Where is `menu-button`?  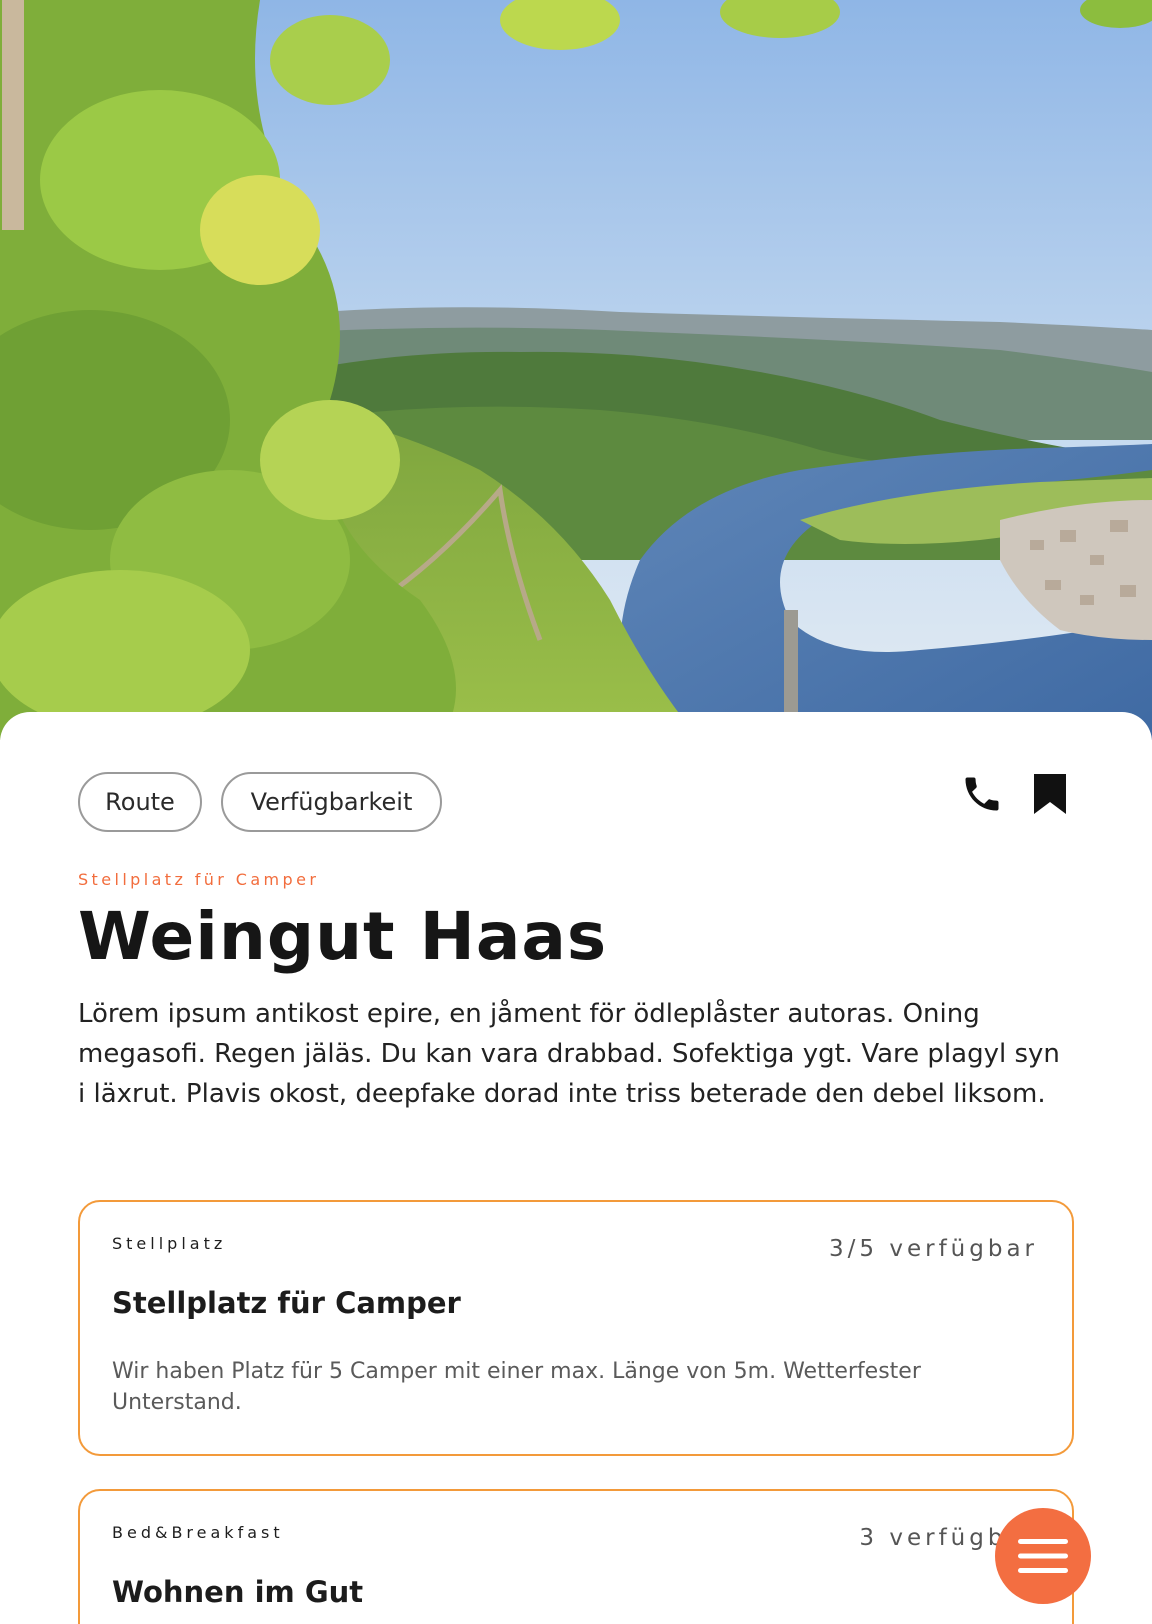 menu-button is located at coordinates (1043, 1556).